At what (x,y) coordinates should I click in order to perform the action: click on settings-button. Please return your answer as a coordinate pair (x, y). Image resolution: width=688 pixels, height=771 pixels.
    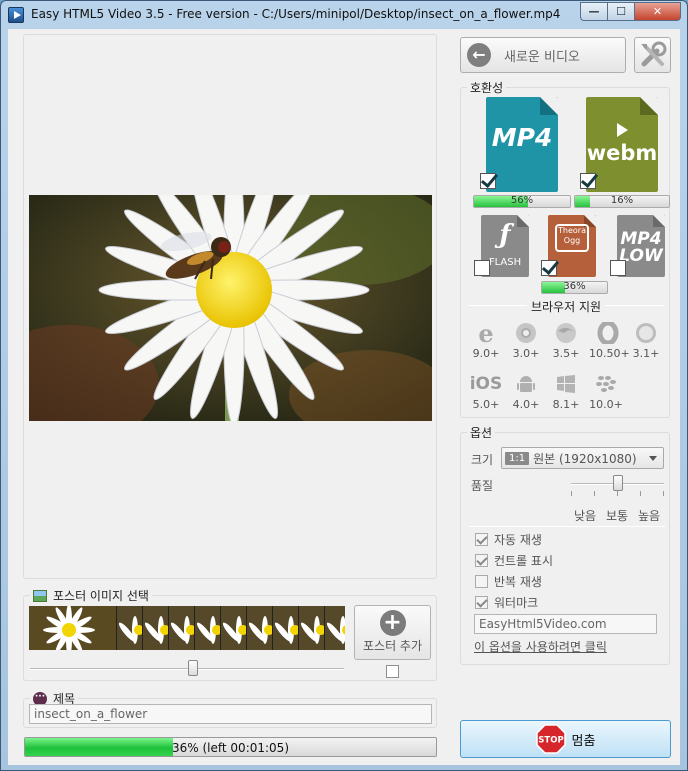
    Looking at the image, I should click on (652, 55).